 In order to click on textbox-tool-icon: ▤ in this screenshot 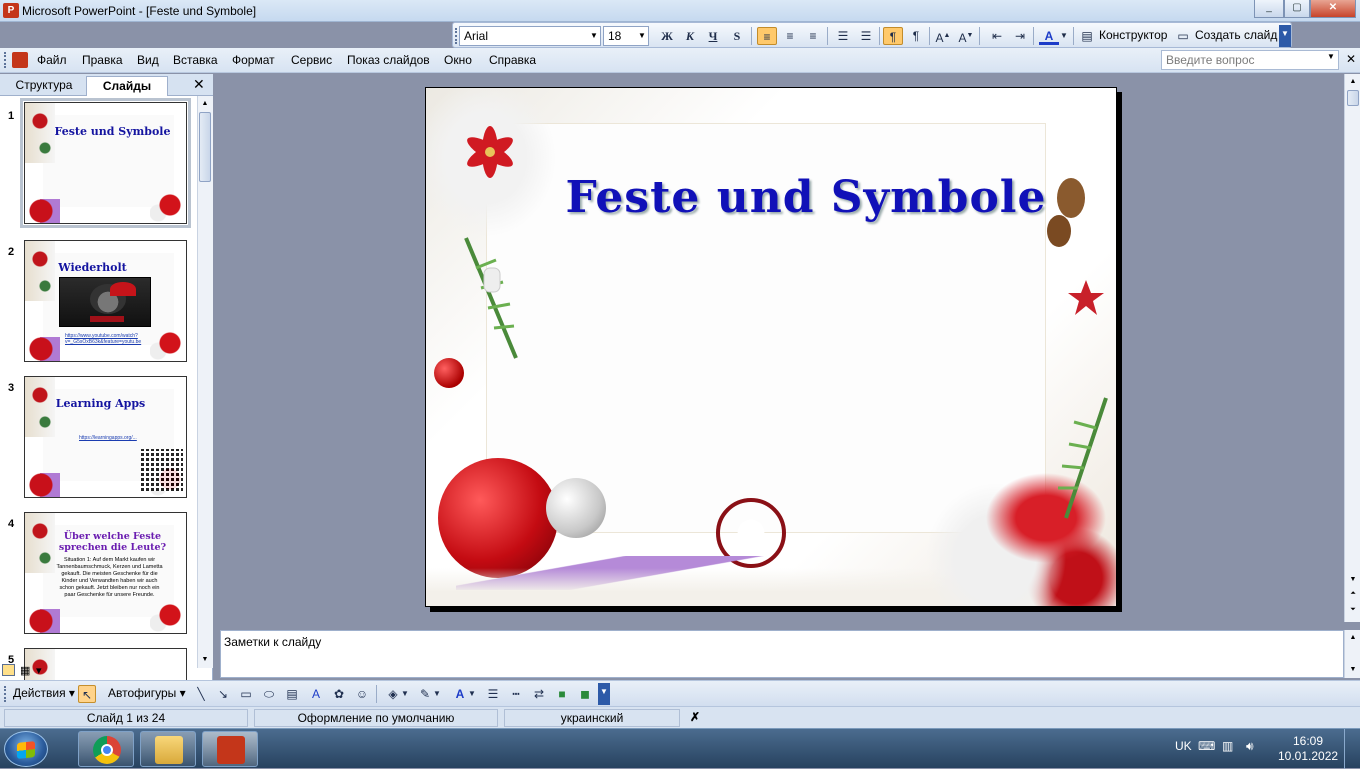, I will do `click(292, 694)`.